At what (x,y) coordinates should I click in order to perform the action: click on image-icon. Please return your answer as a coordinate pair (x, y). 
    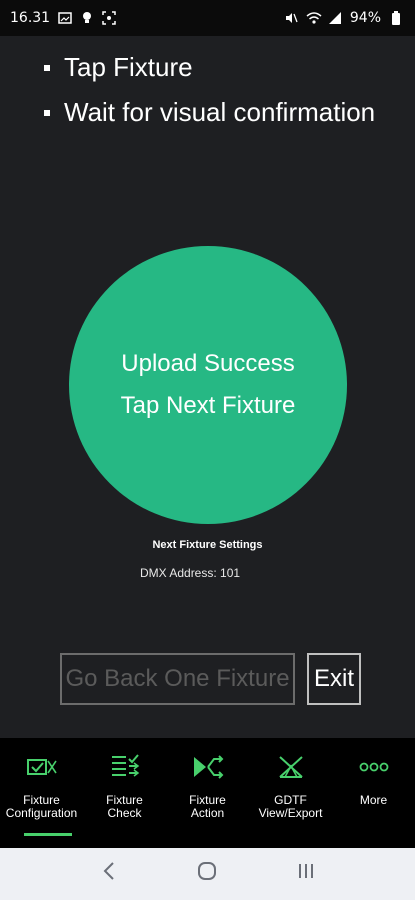
    Looking at the image, I should click on (65, 18).